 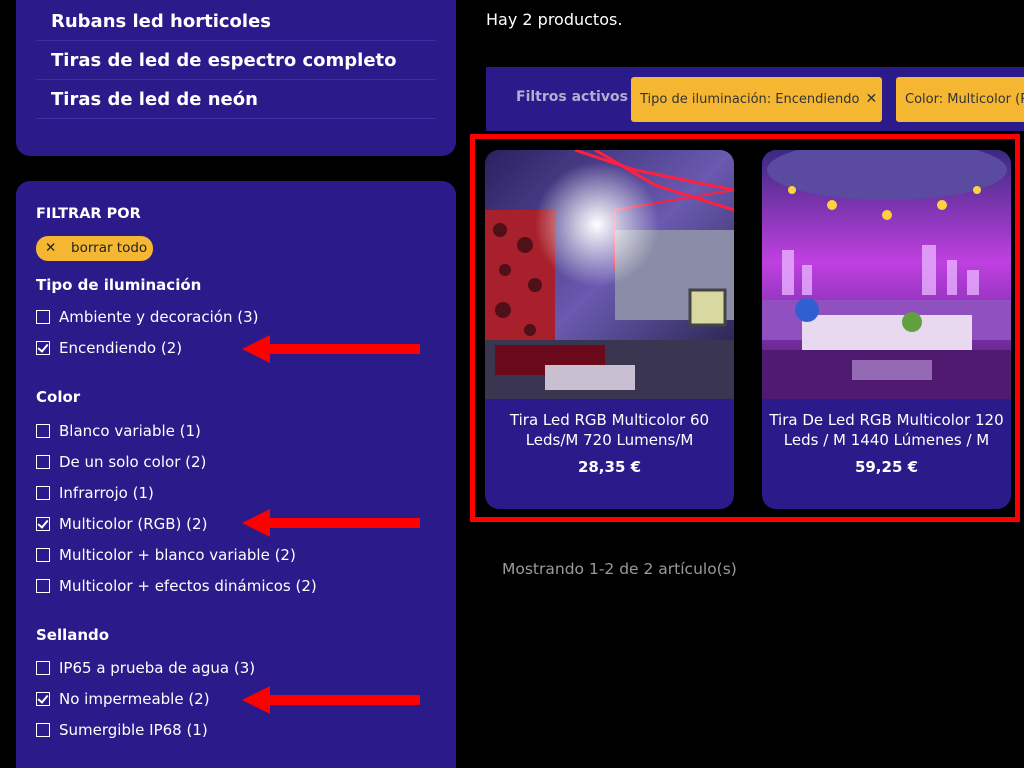 I want to click on category-link-horticoles: Rubans led horticoles, so click(x=236, y=21).